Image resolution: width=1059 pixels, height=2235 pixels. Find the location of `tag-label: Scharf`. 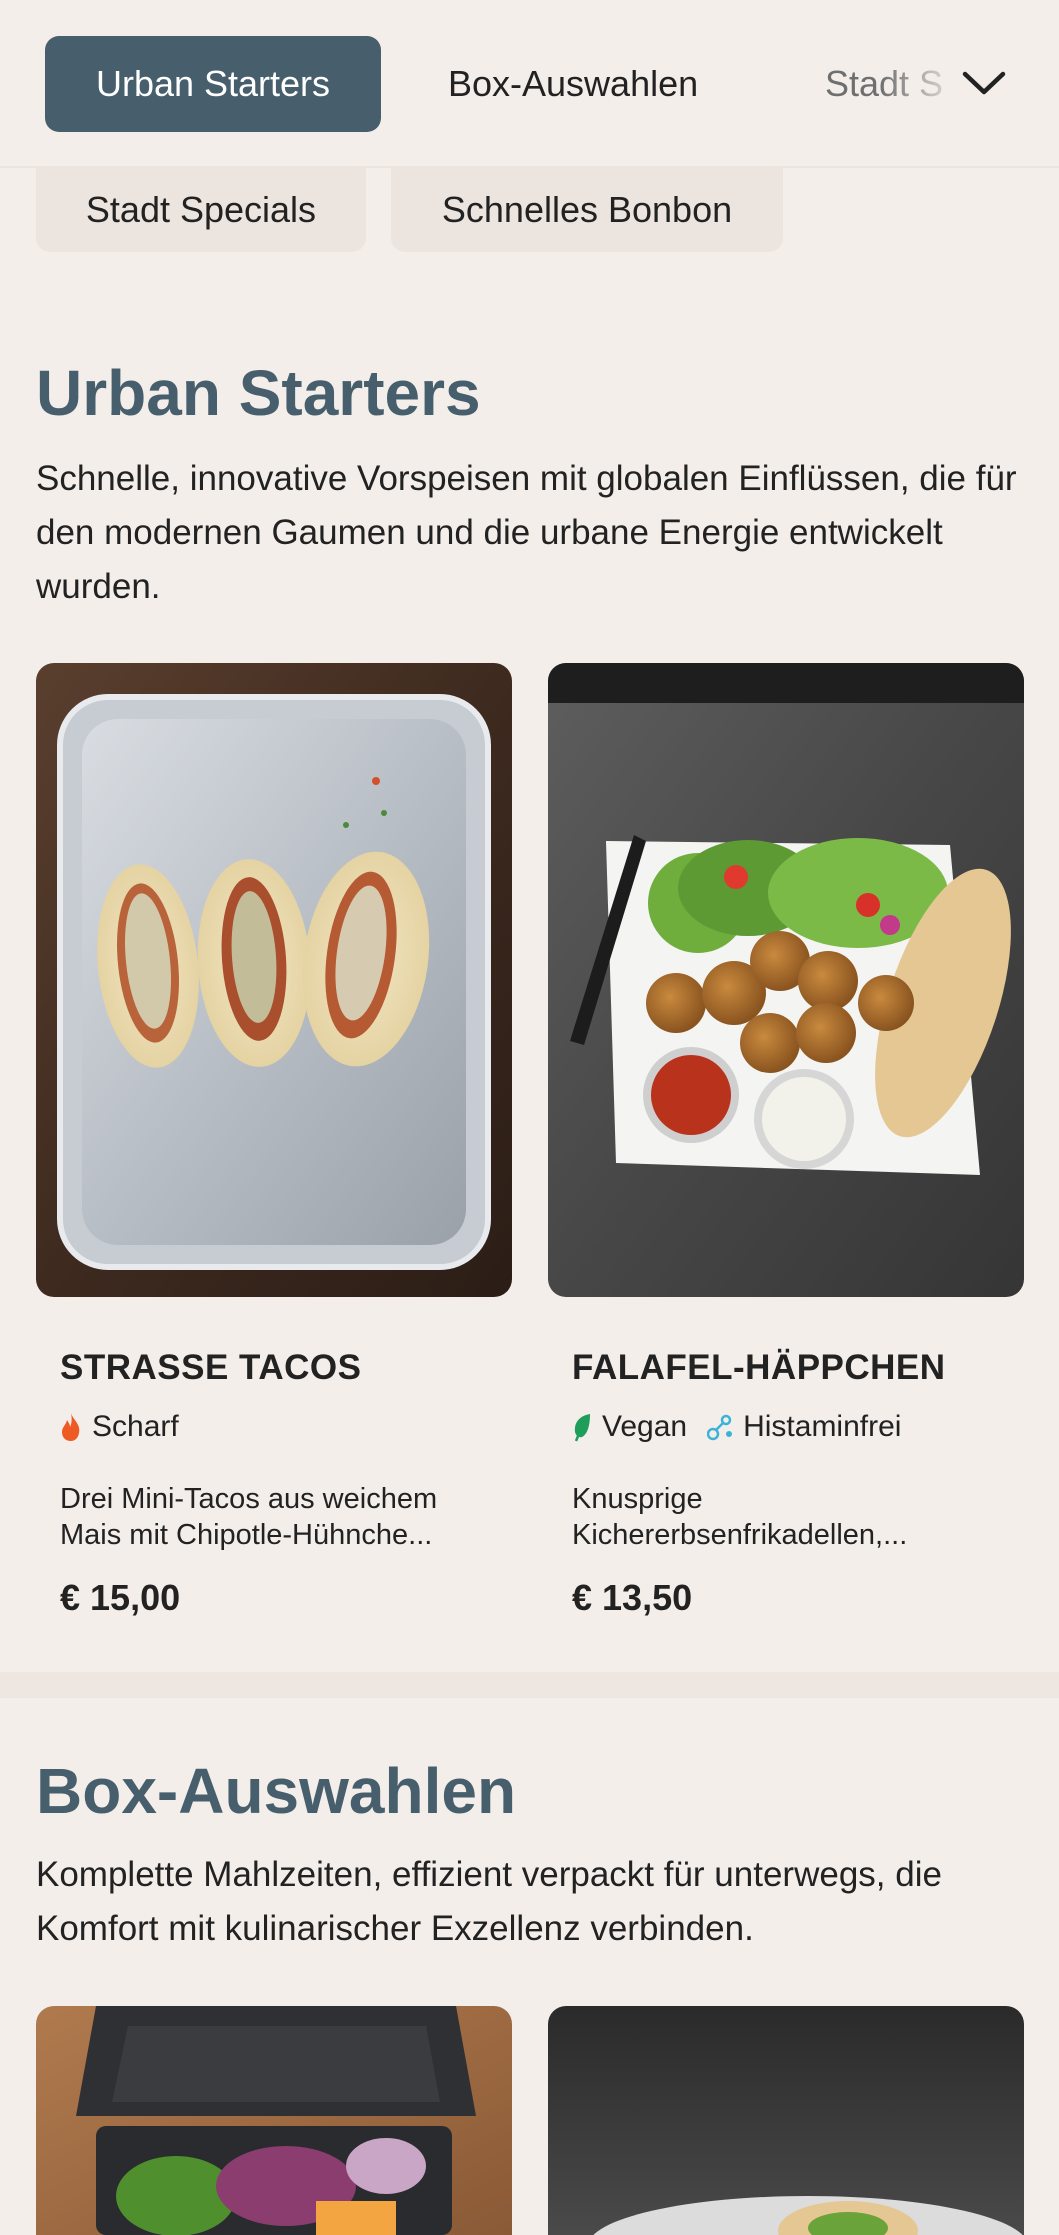

tag-label: Scharf is located at coordinates (135, 1426).